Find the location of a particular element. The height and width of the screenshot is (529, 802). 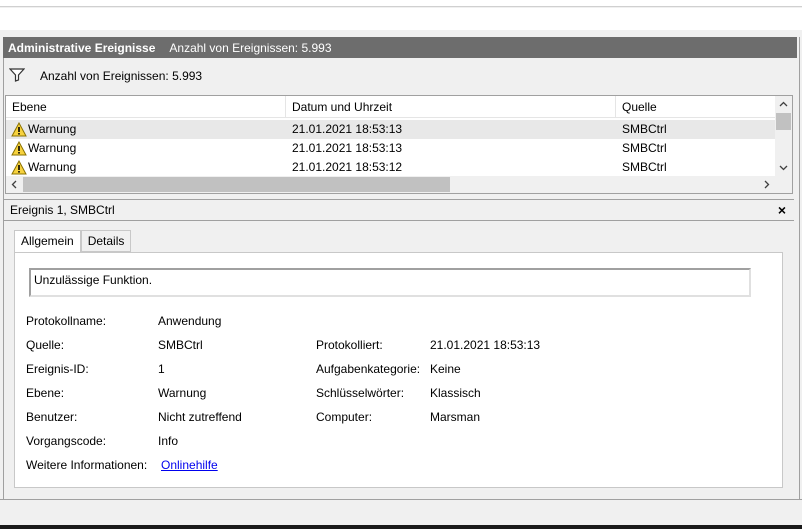

event-detail-title: Ereignis 1, SMBCtrl is located at coordinates (62, 210).